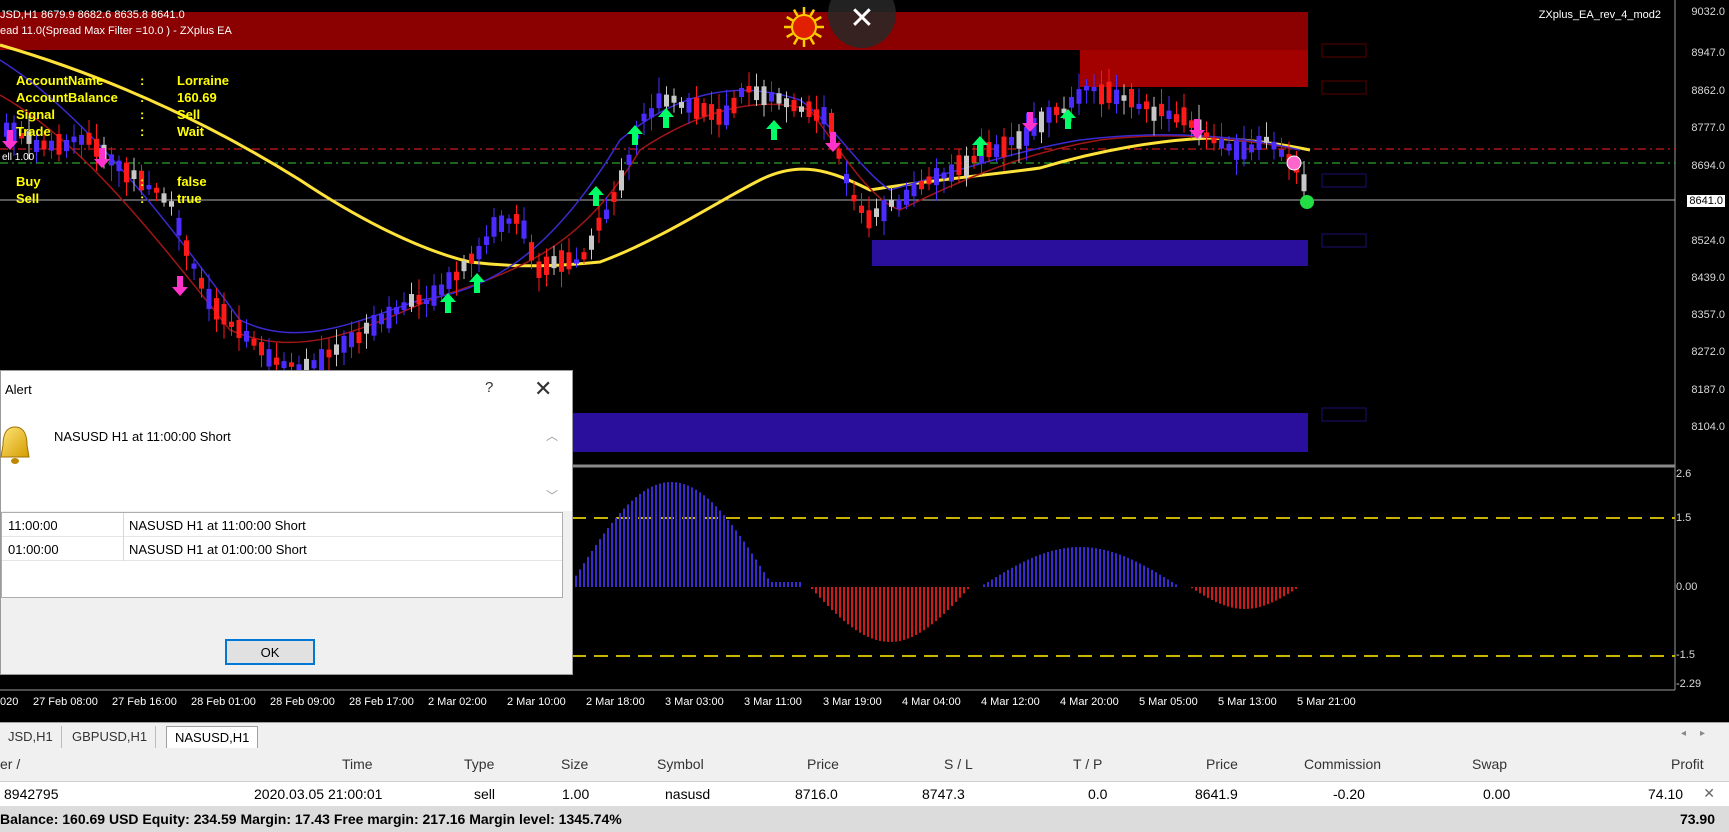 The height and width of the screenshot is (832, 1729). What do you see at coordinates (804, 27) in the screenshot?
I see `sun-icon` at bounding box center [804, 27].